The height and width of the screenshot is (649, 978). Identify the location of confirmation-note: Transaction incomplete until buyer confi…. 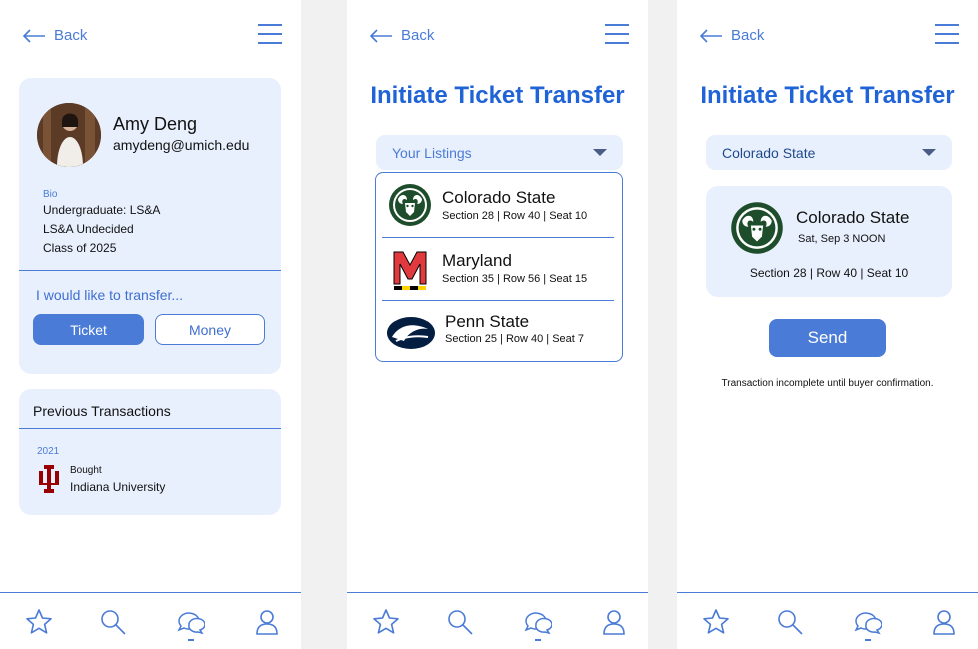
(827, 383).